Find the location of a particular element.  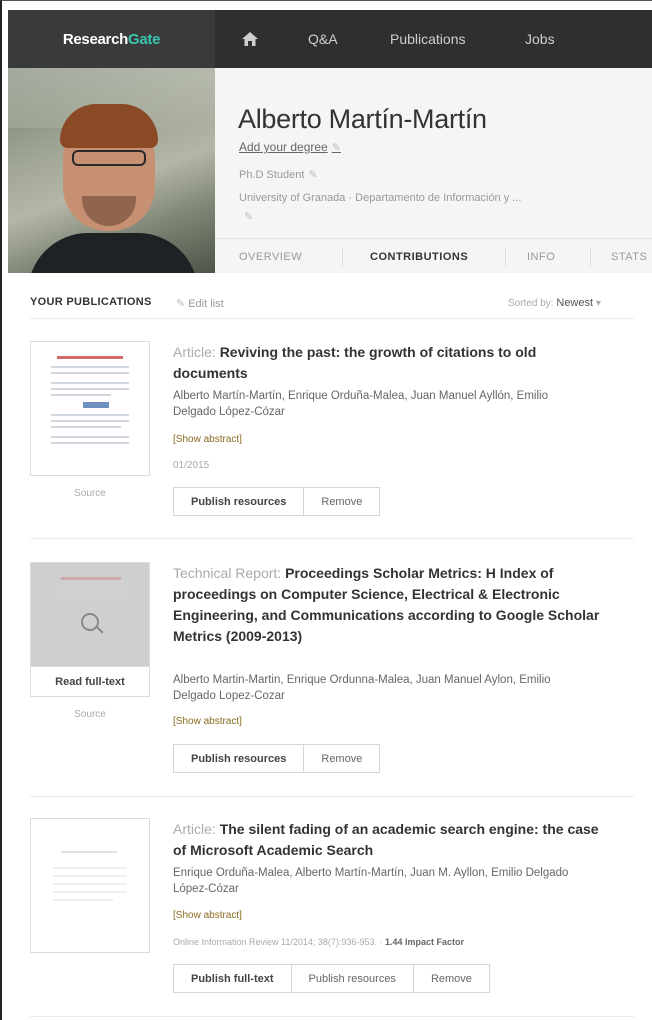

nav-publications: Publications is located at coordinates (428, 39).